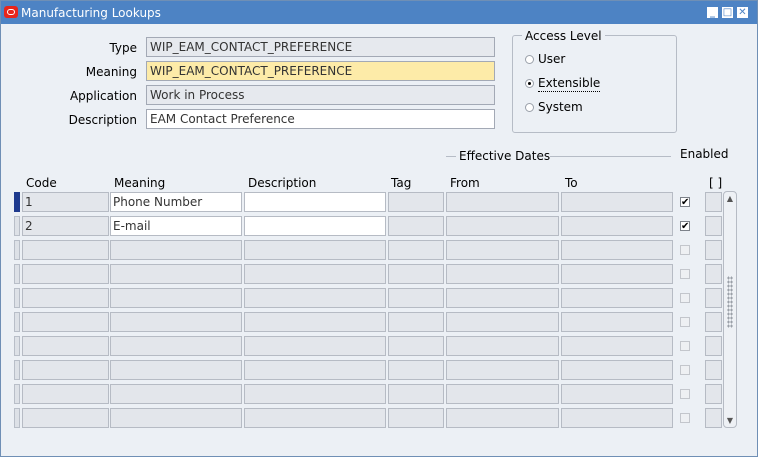  Describe the element at coordinates (727, 12) in the screenshot. I see `maximize-icon: □` at that location.